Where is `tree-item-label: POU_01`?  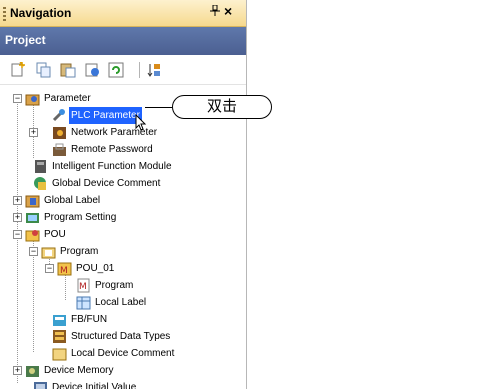
tree-item-label: POU_01 is located at coordinates (95, 268).